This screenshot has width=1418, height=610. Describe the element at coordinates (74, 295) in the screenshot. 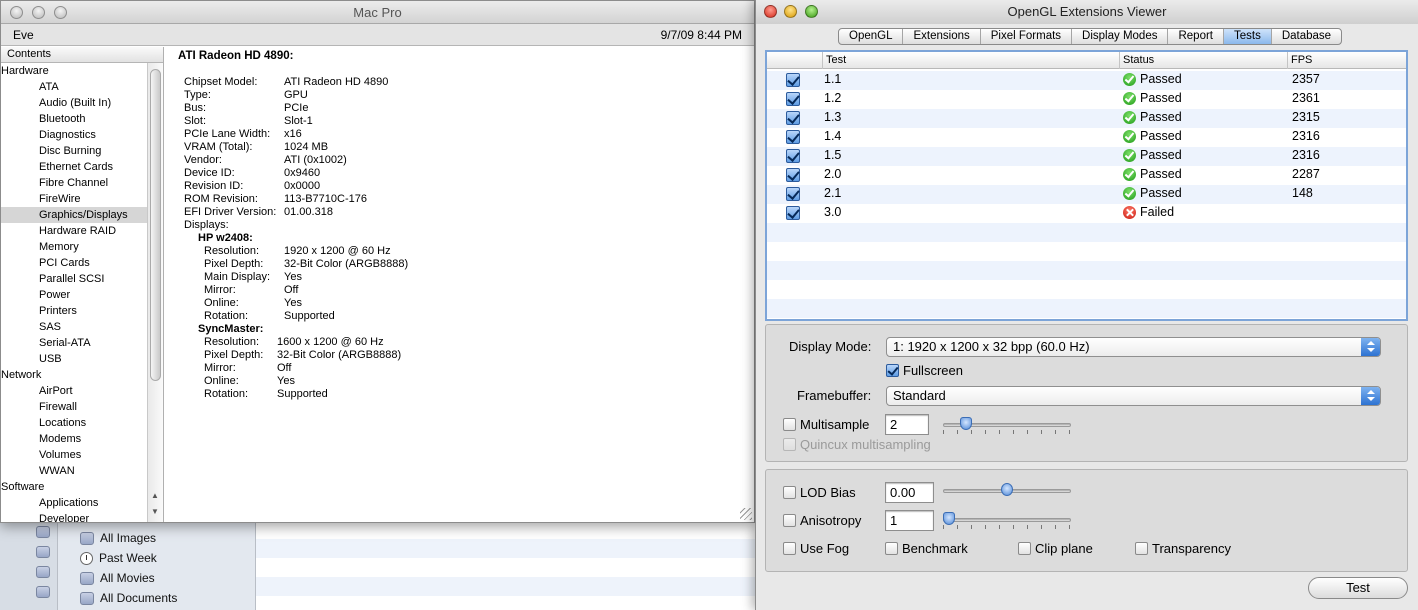

I see `sidebar-item-power: Power` at that location.